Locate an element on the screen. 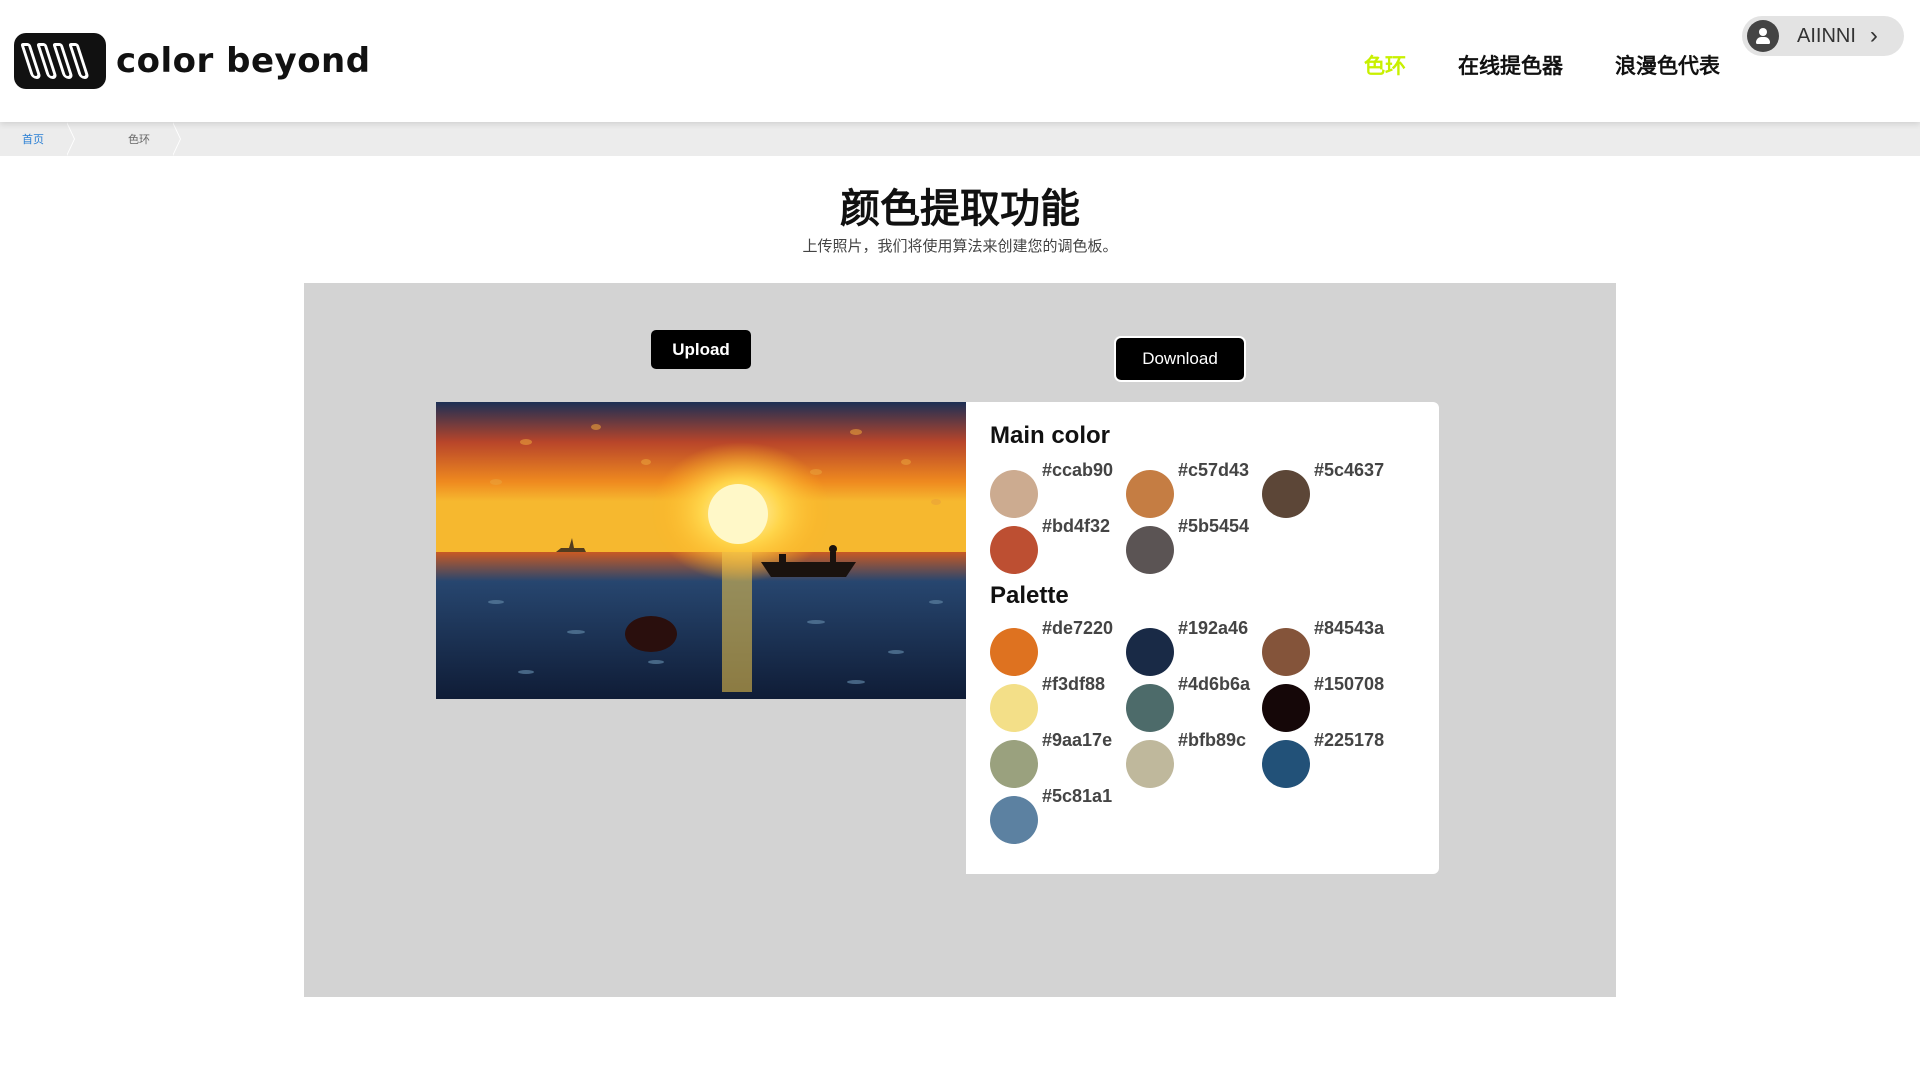 This screenshot has height=1080, width=1920. uploaded-image is located at coordinates (701, 550).